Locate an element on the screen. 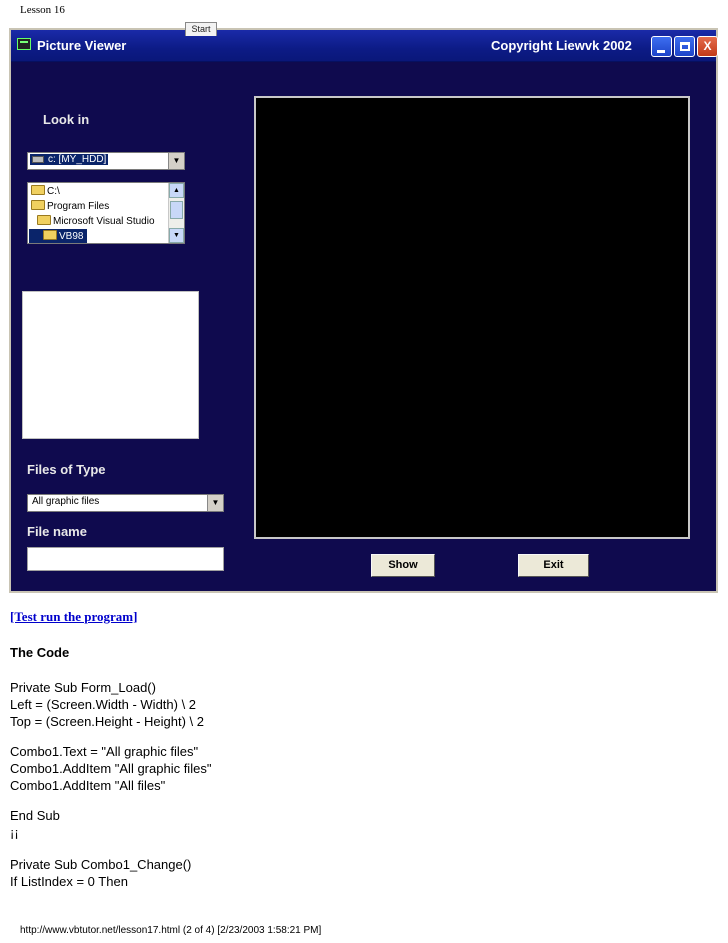  drive-icon is located at coordinates (38, 159).